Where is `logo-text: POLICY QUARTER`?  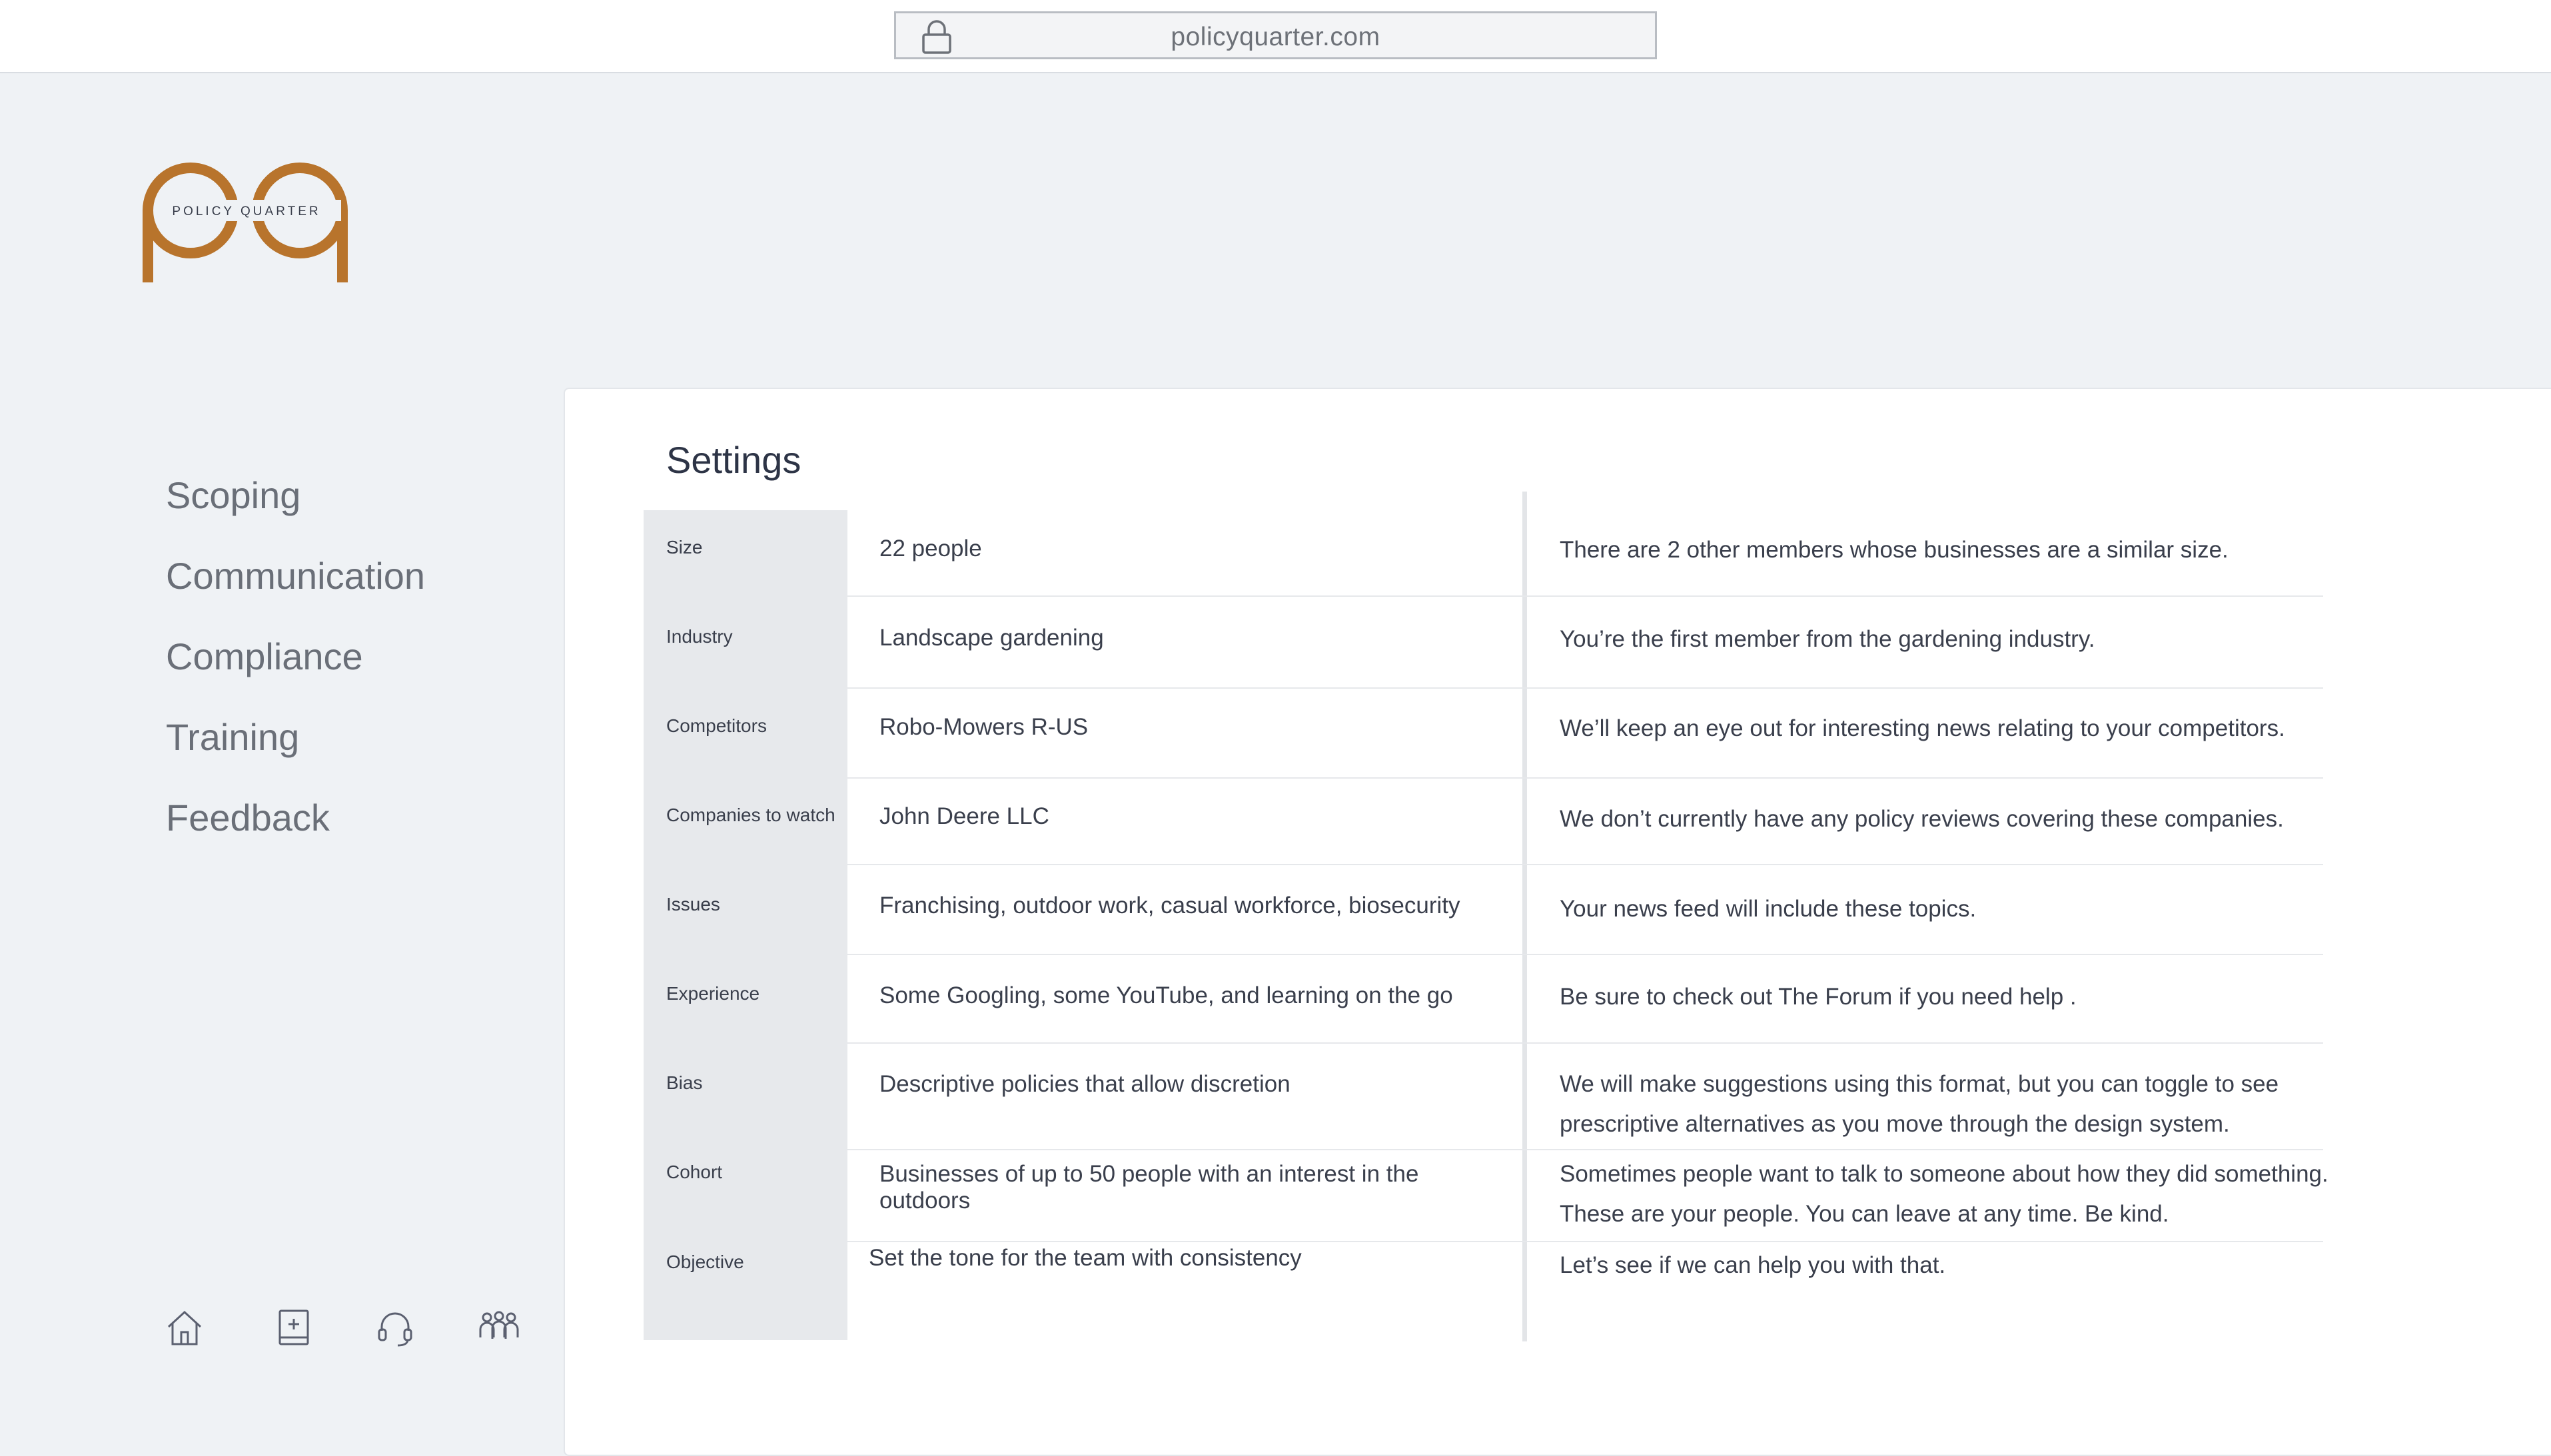
logo-text: POLICY QUARTER is located at coordinates (246, 211).